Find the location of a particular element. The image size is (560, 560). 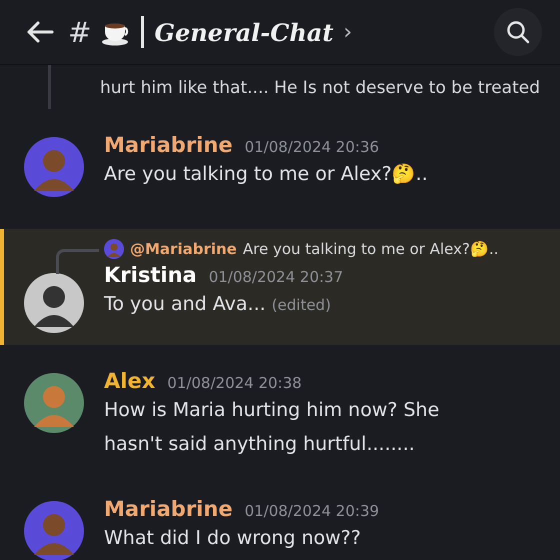

back-arrow-icon is located at coordinates (40, 32).